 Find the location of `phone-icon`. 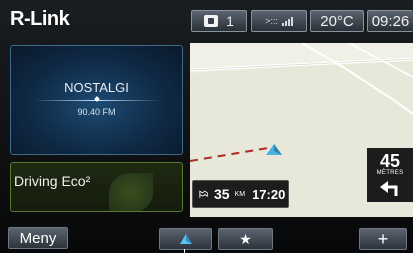

phone-icon is located at coordinates (211, 21).